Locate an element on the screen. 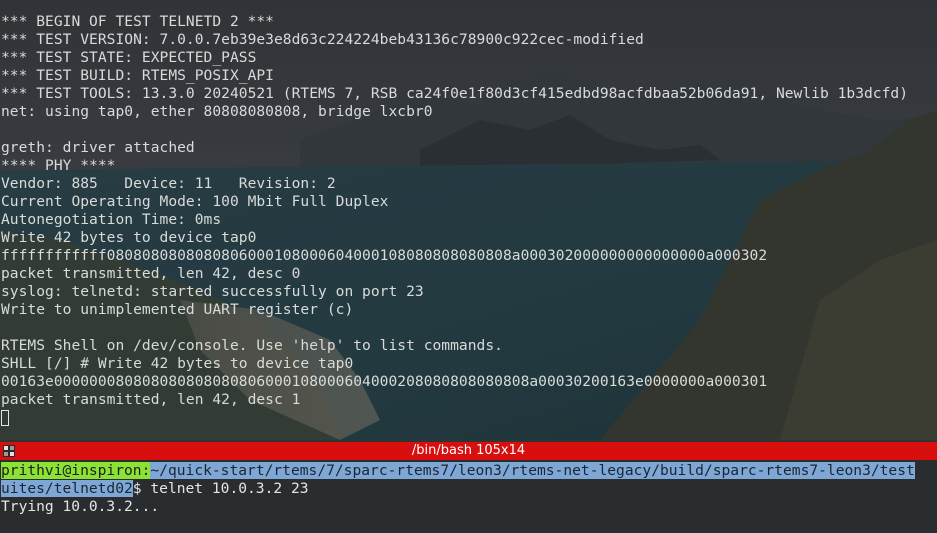 The width and height of the screenshot is (937, 533). terminal-line: greth: driver attached is located at coordinates (98, 147).